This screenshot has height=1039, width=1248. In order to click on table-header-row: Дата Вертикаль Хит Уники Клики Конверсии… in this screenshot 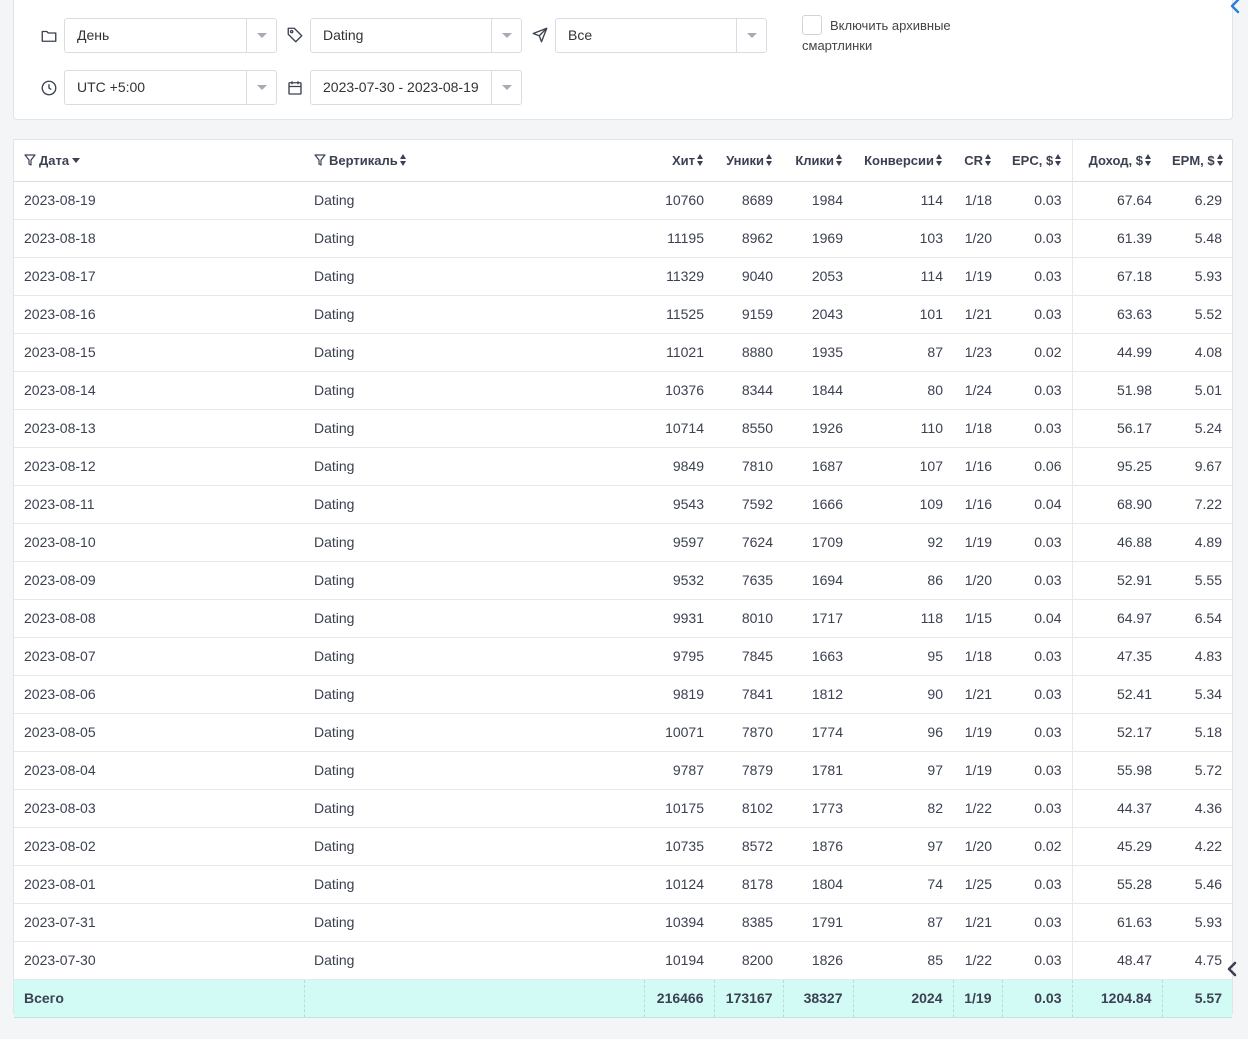, I will do `click(623, 161)`.